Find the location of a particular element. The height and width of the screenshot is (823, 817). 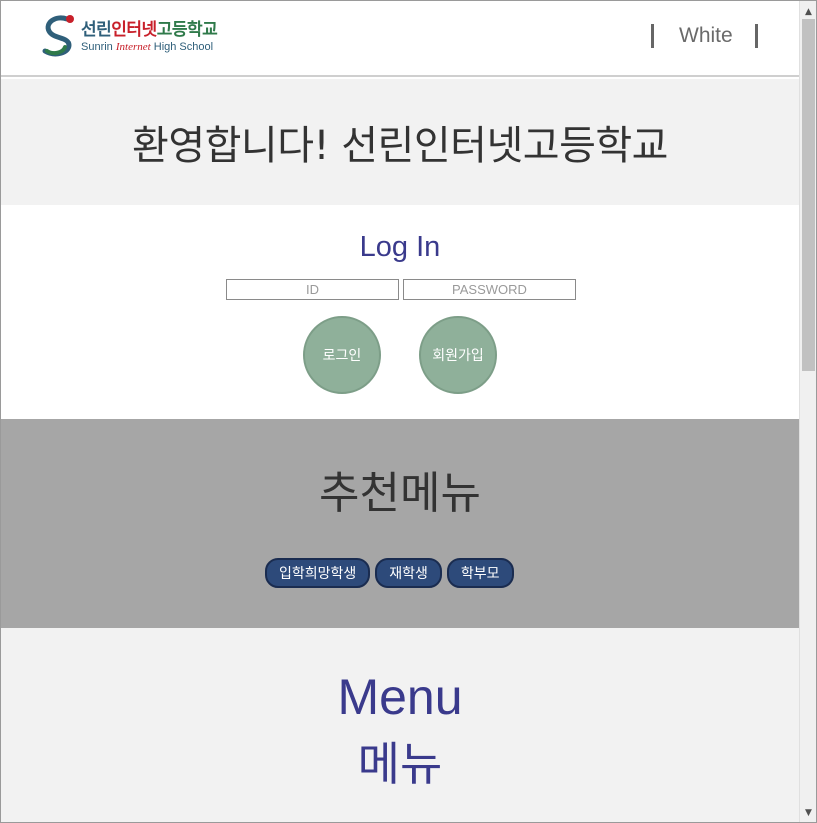

logo-korean-text: 선린인터넷고등학교 is located at coordinates (149, 27).